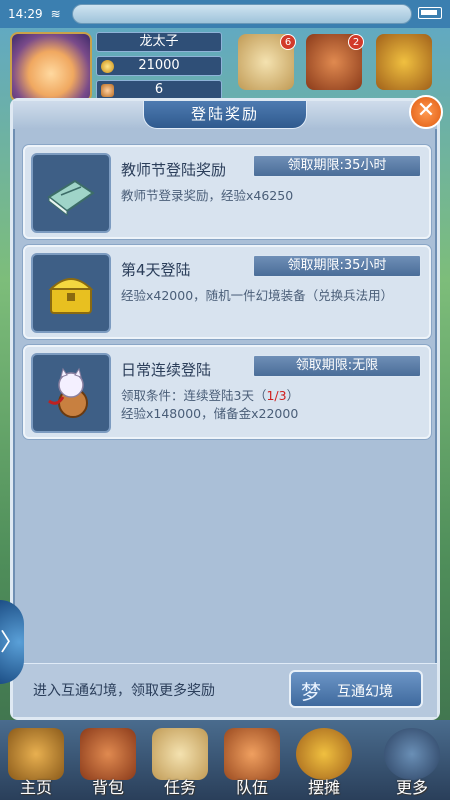  I want to click on reward-item: 第4天登陆 领取期限:35小时 经验x42000，随机一件幻境装备（兑换兵法用）, so click(227, 292).